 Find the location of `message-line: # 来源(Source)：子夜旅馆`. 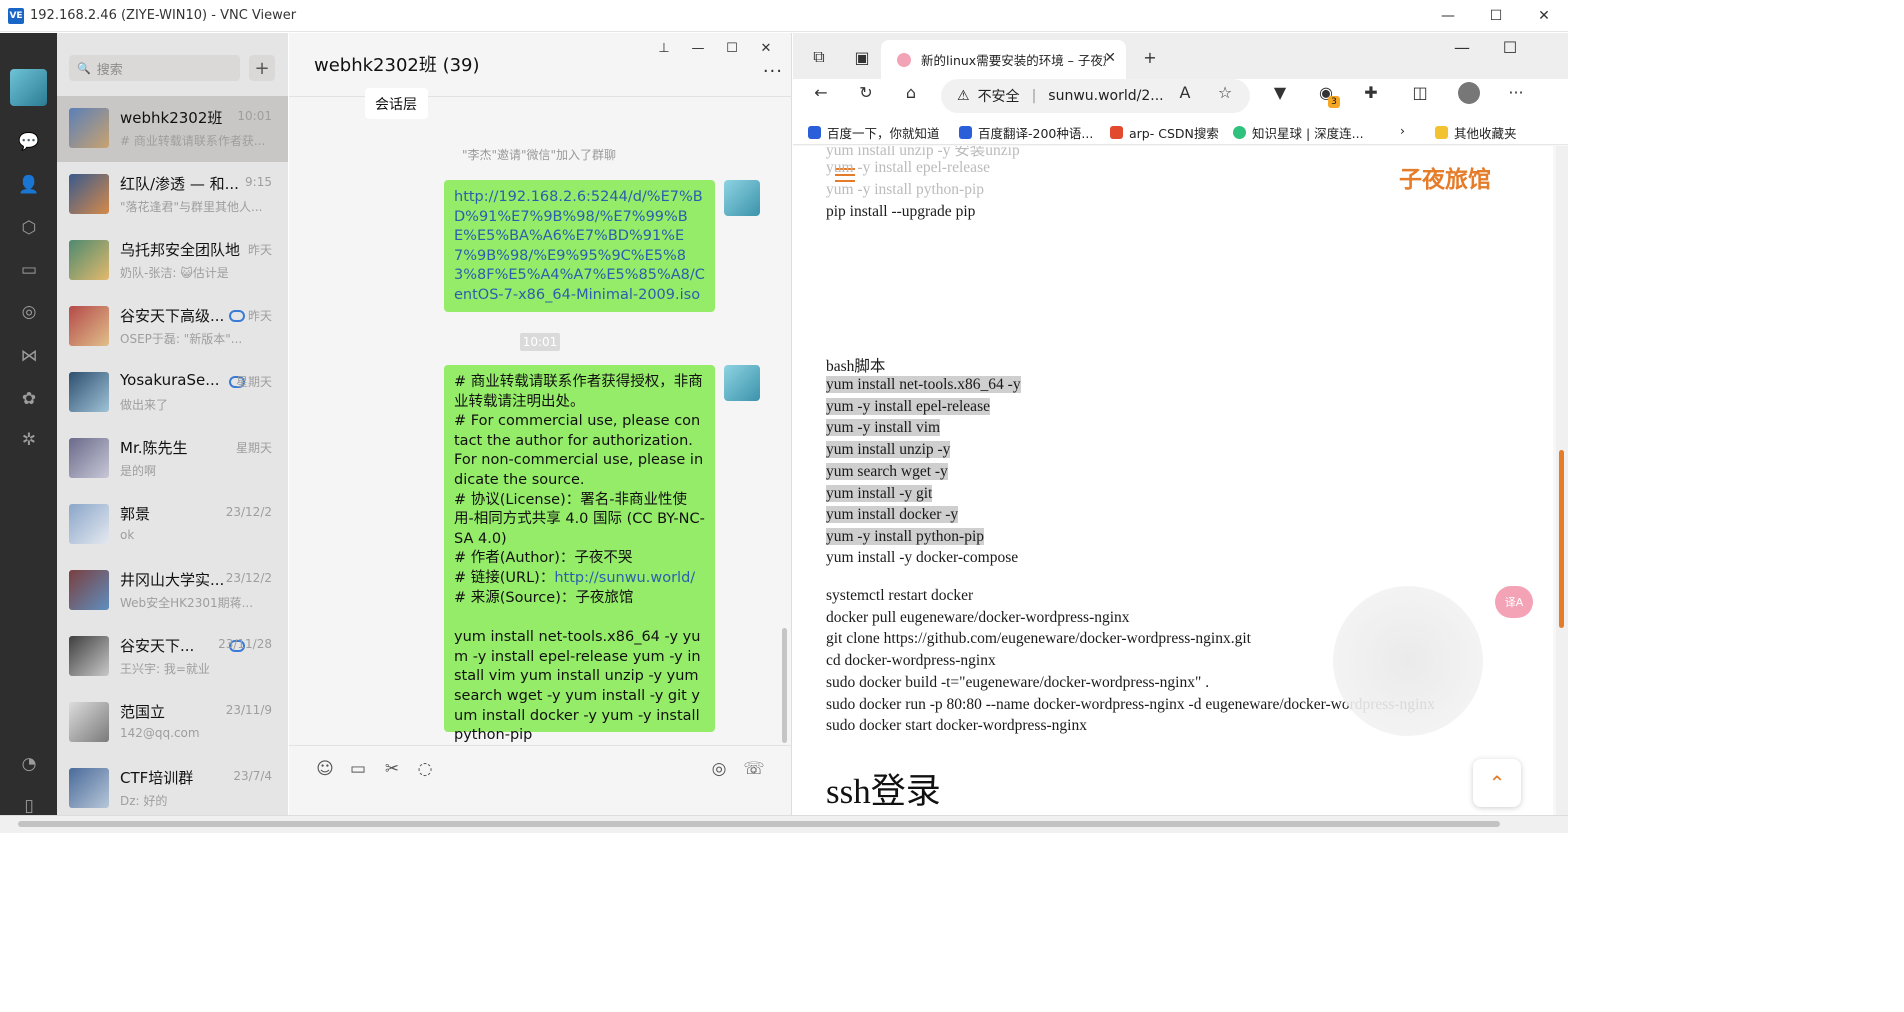

message-line: # 来源(Source)：子夜旅馆 is located at coordinates (544, 597).